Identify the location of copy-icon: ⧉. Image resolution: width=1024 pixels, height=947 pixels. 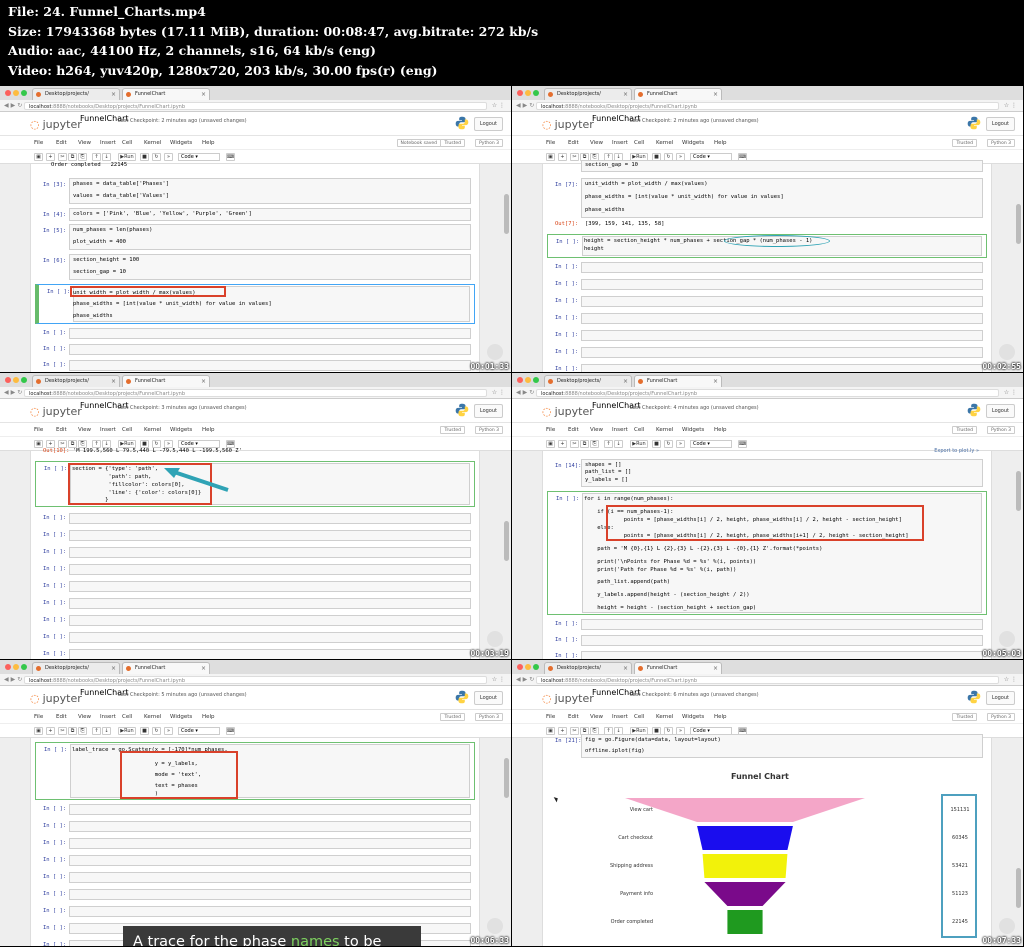
(72, 157).